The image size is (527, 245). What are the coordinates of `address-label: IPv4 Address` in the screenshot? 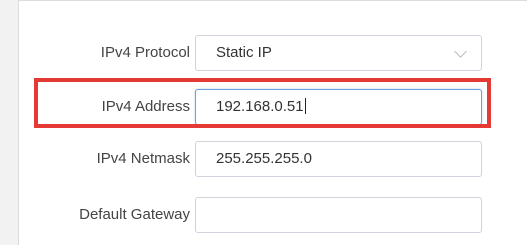 It's located at (145, 106).